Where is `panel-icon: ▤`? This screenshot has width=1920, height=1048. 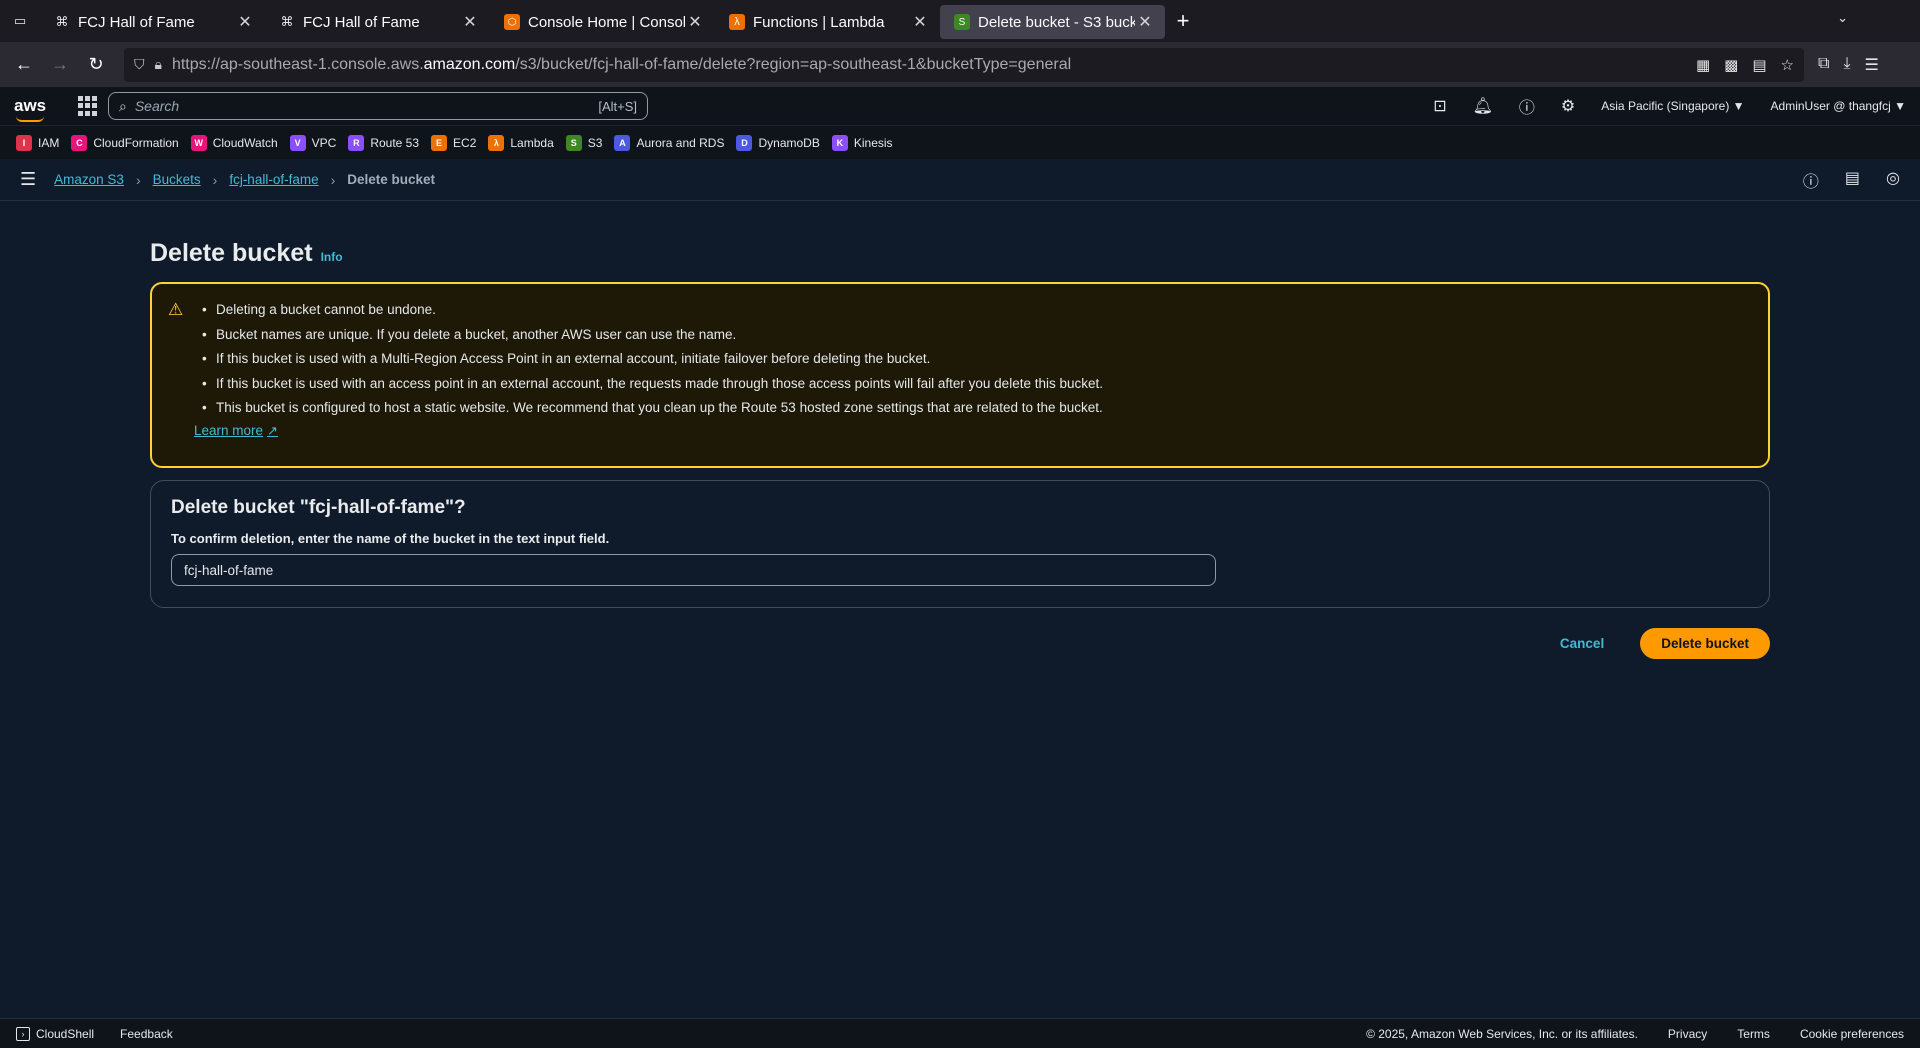
panel-icon: ▤ is located at coordinates (1852, 180).